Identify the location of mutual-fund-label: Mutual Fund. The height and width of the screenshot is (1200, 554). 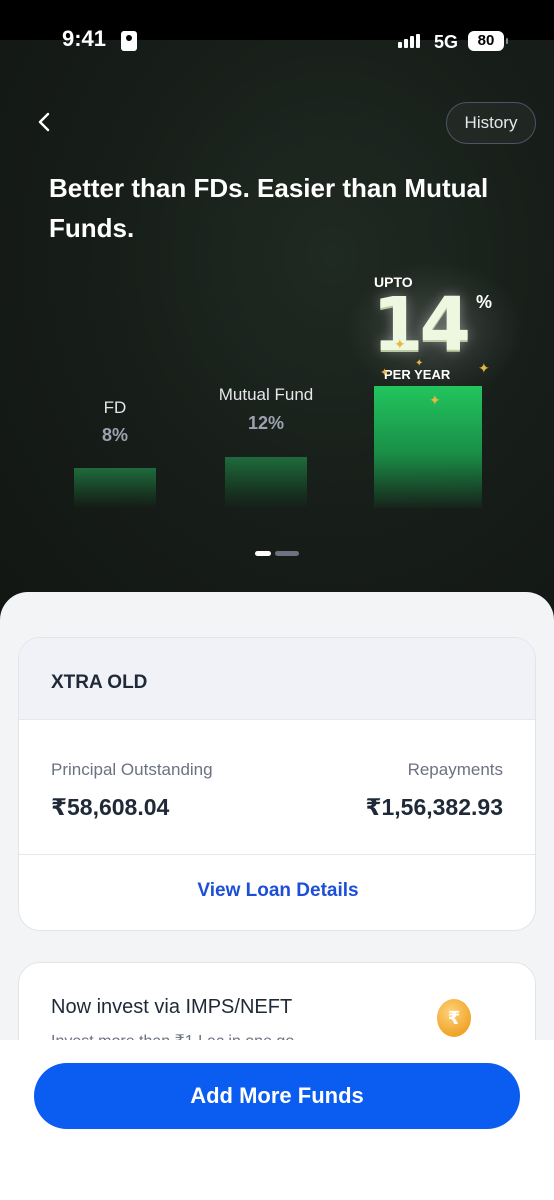
(266, 394).